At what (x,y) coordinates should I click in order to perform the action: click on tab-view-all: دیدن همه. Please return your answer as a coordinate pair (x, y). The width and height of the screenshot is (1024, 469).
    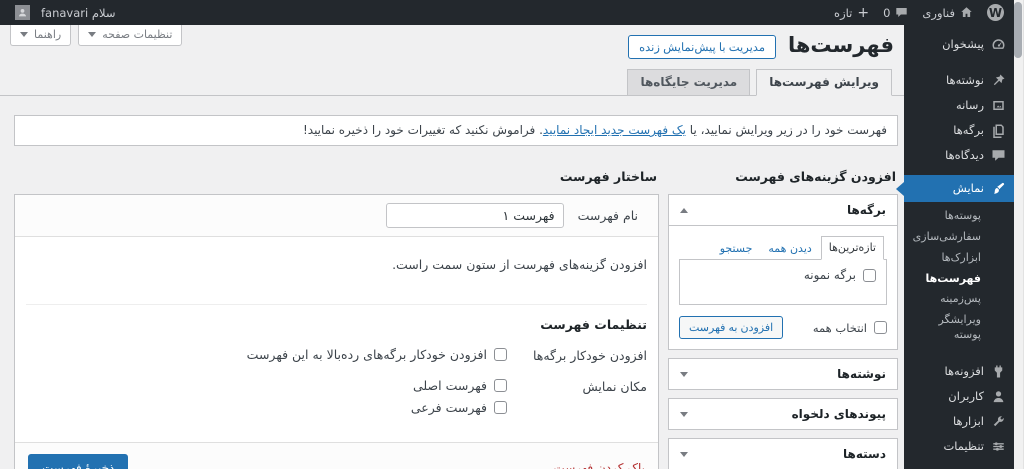
    Looking at the image, I should click on (789, 249).